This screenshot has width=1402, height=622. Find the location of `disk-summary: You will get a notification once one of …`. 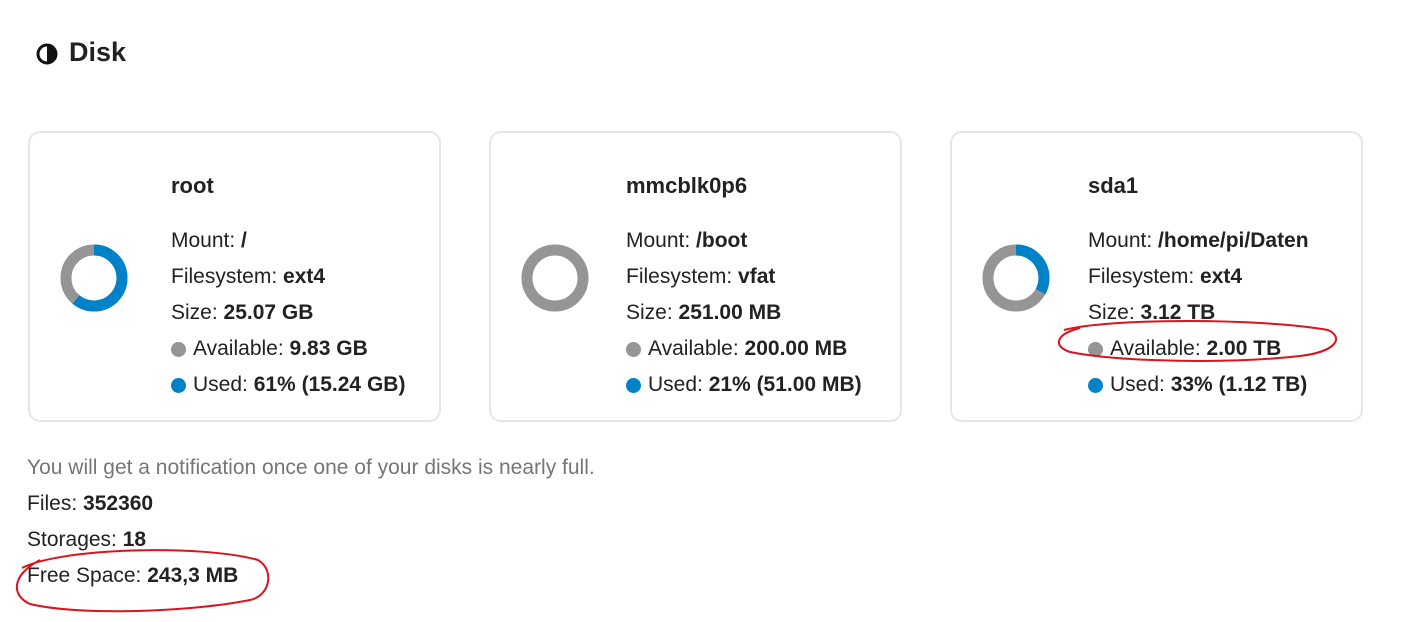

disk-summary: You will get a notification once one of … is located at coordinates (311, 522).